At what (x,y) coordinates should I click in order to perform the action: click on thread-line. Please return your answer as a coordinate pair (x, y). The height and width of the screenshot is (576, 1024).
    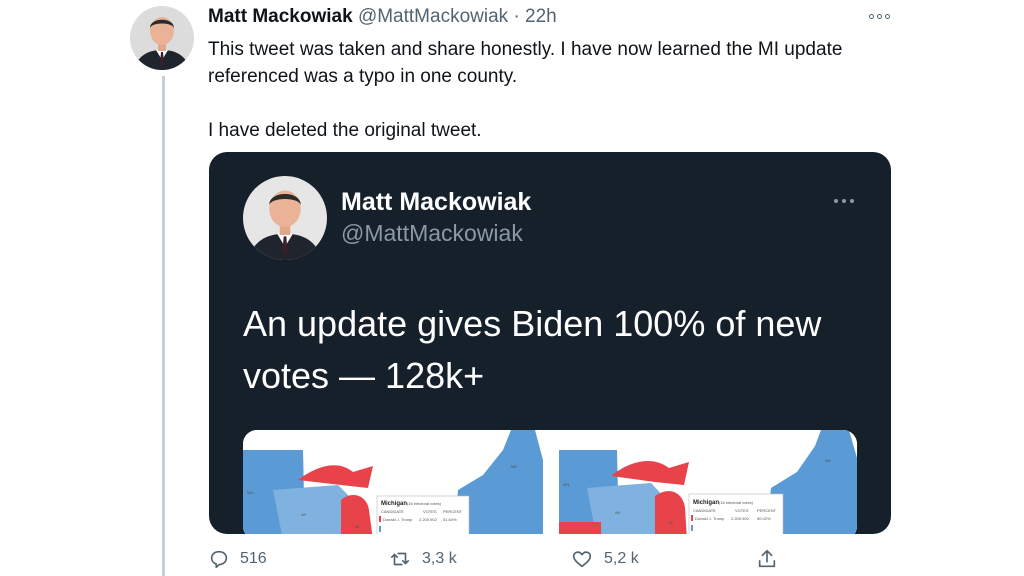
    Looking at the image, I should click on (163, 326).